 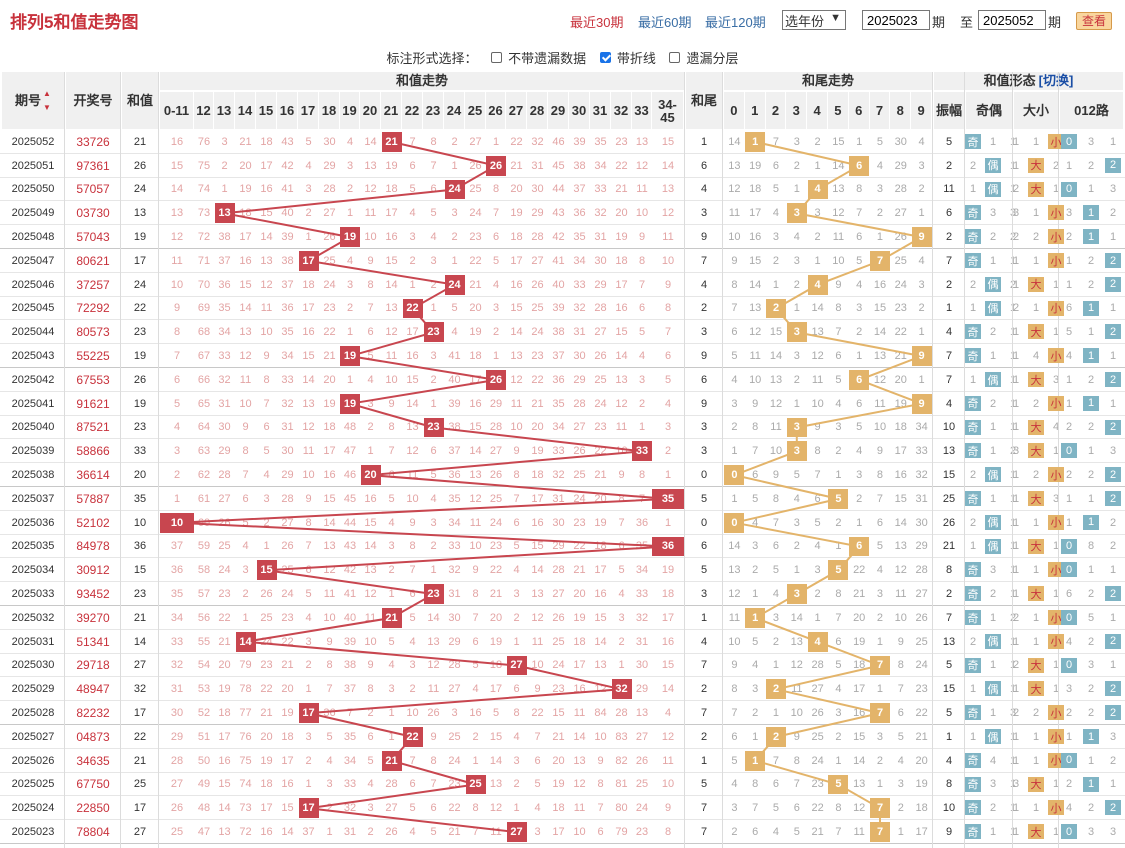 What do you see at coordinates (921, 570) in the screenshot?
I see `tail-miss-cell: 28` at bounding box center [921, 570].